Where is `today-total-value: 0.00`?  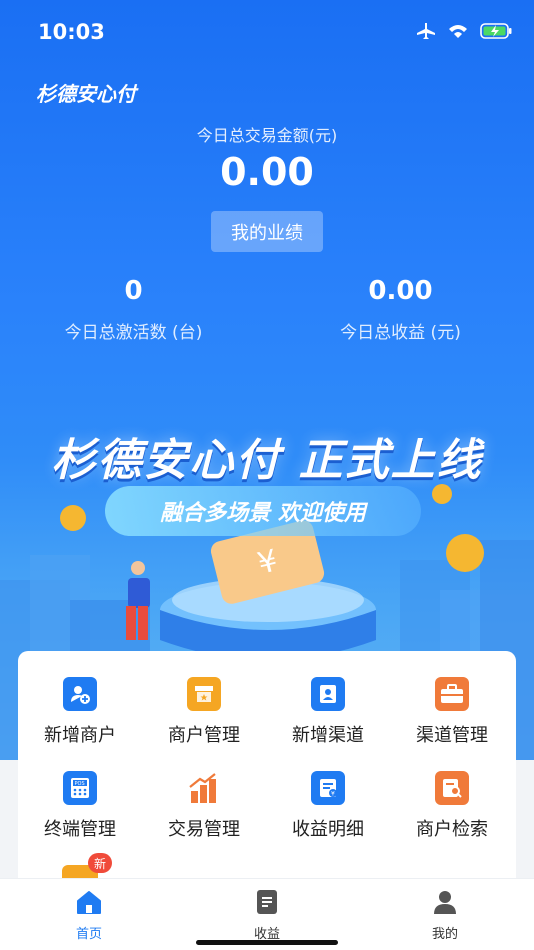
today-total-value: 0.00 is located at coordinates (267, 172).